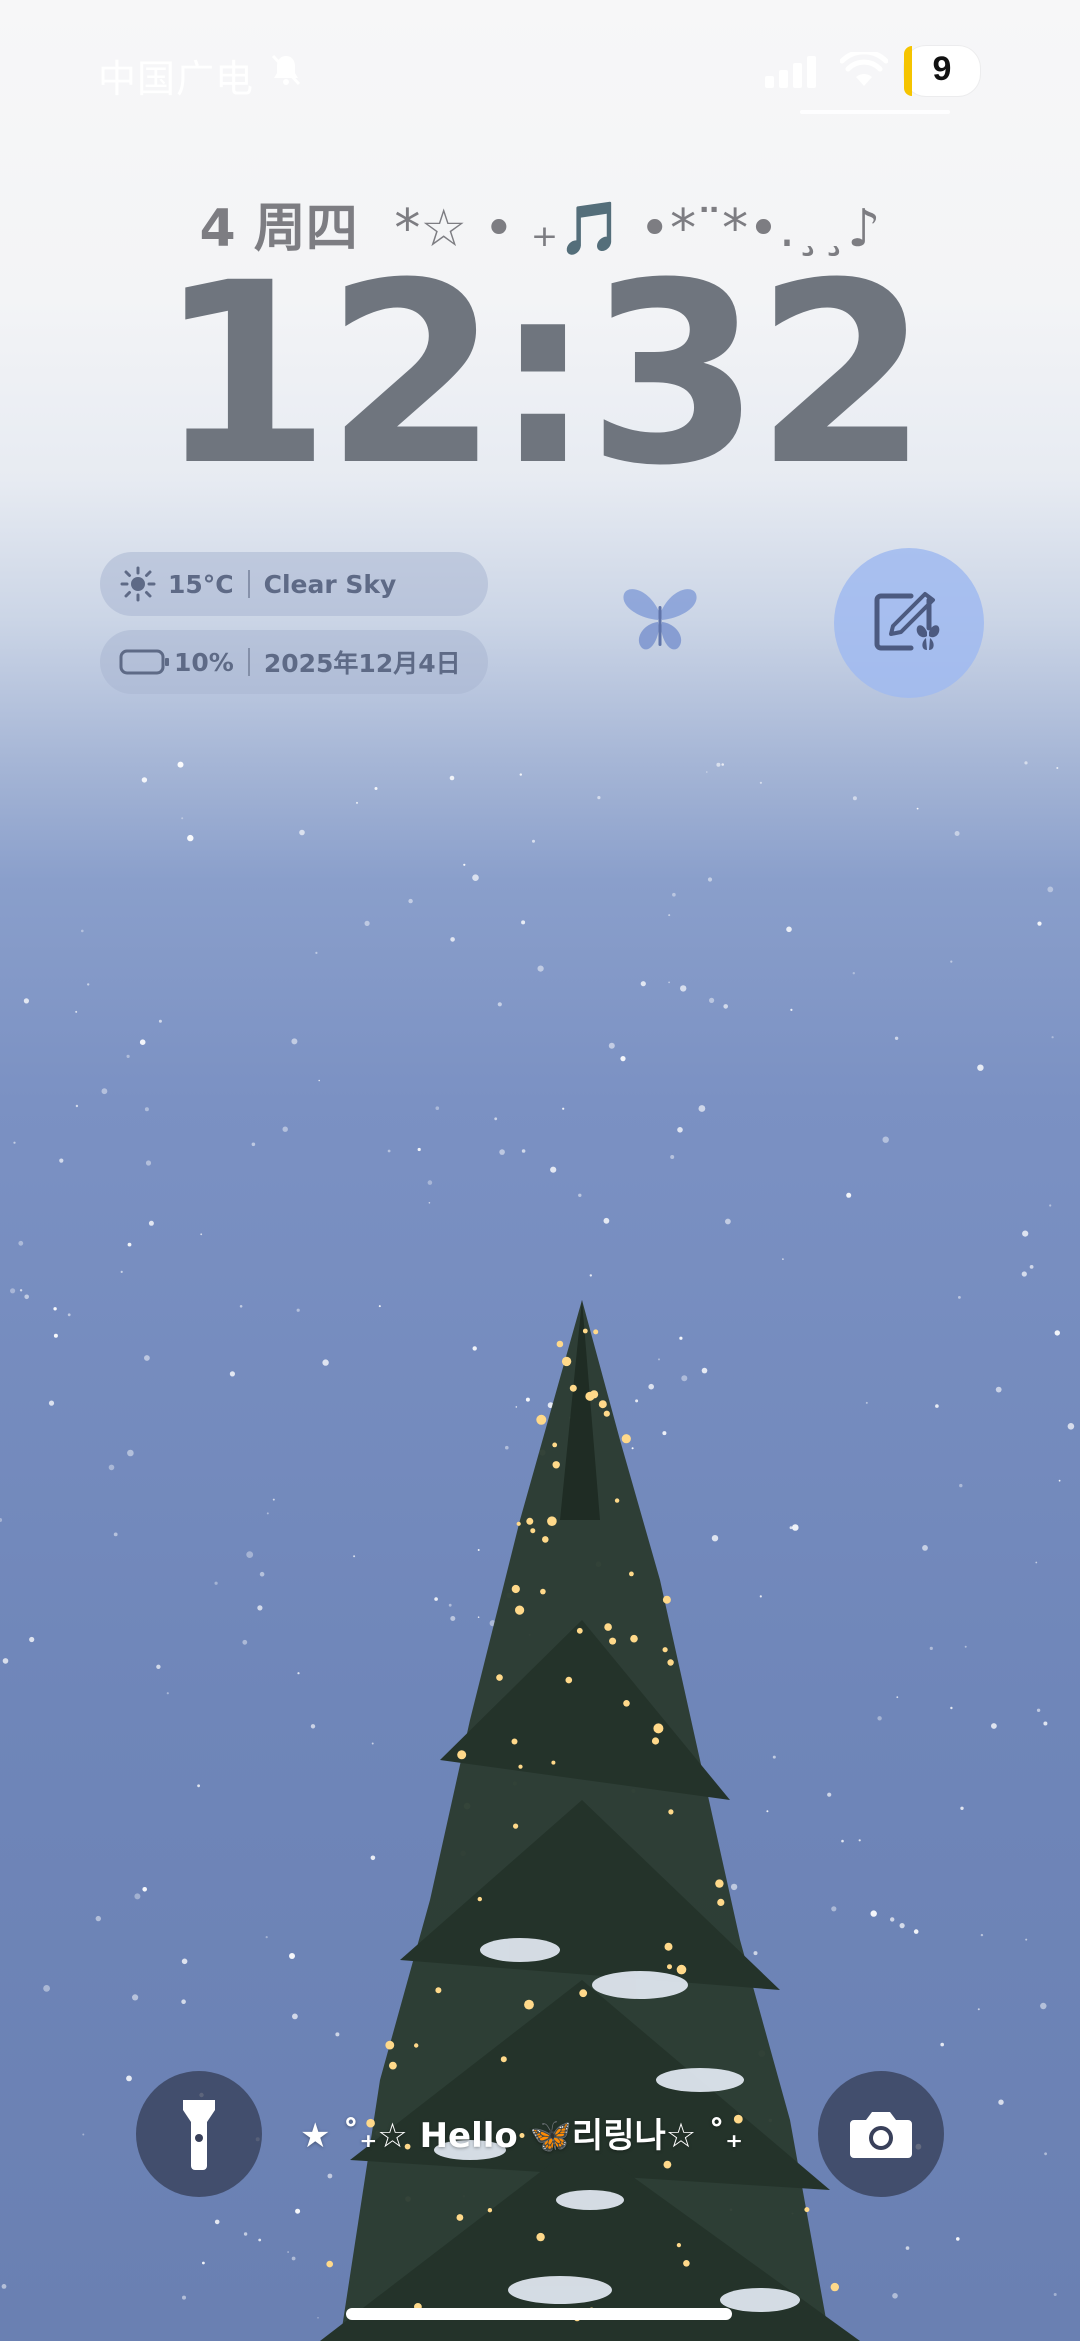 The width and height of the screenshot is (1080, 2341). I want to click on edit-wallpaper-button, so click(909, 623).